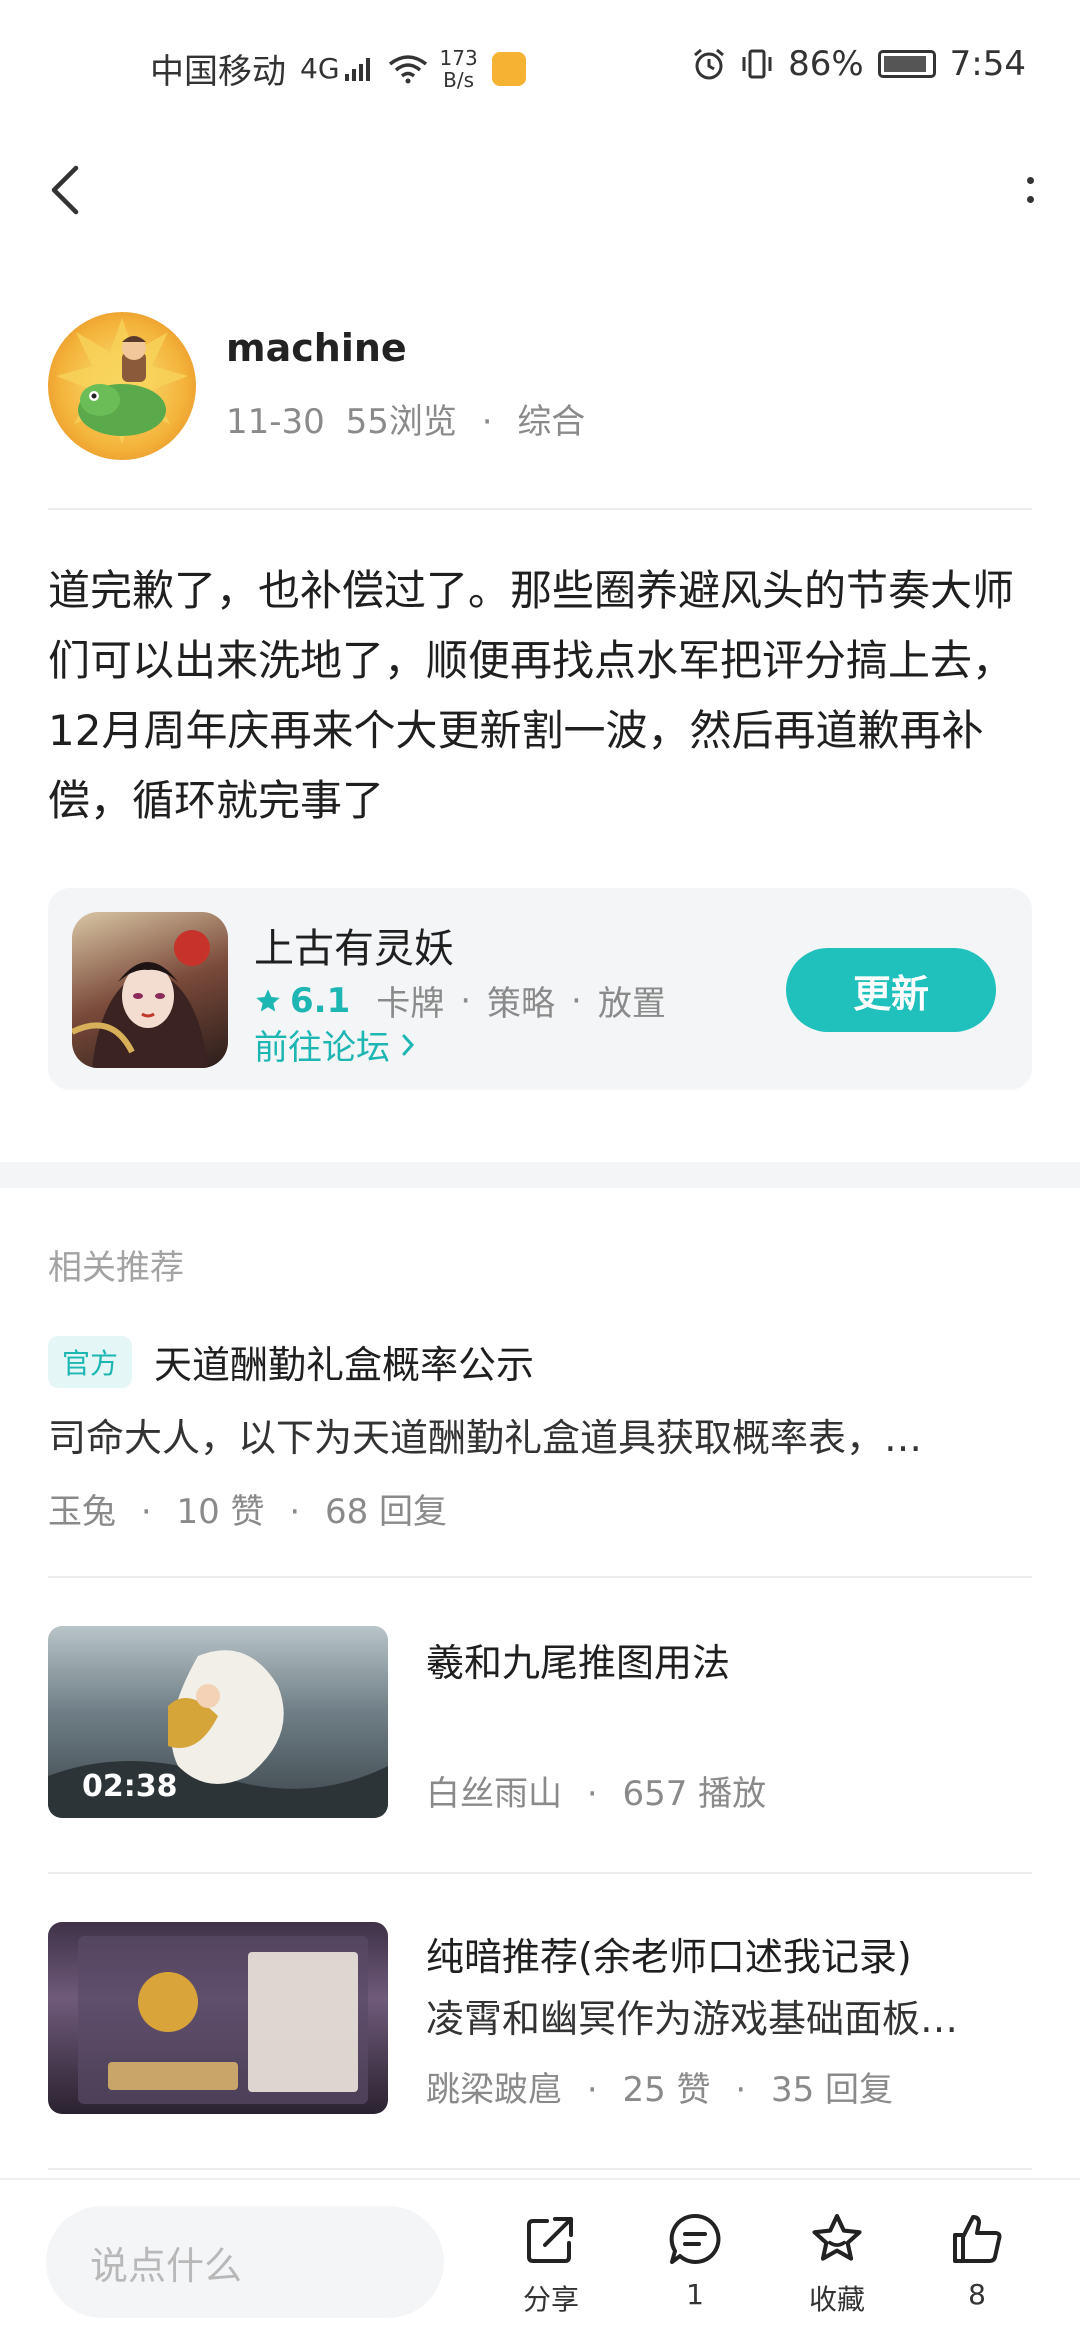 The height and width of the screenshot is (2340, 1080). What do you see at coordinates (540, 1508) in the screenshot?
I see `list-item-meta: 玉兔 · 10 赞 · 68 回复` at bounding box center [540, 1508].